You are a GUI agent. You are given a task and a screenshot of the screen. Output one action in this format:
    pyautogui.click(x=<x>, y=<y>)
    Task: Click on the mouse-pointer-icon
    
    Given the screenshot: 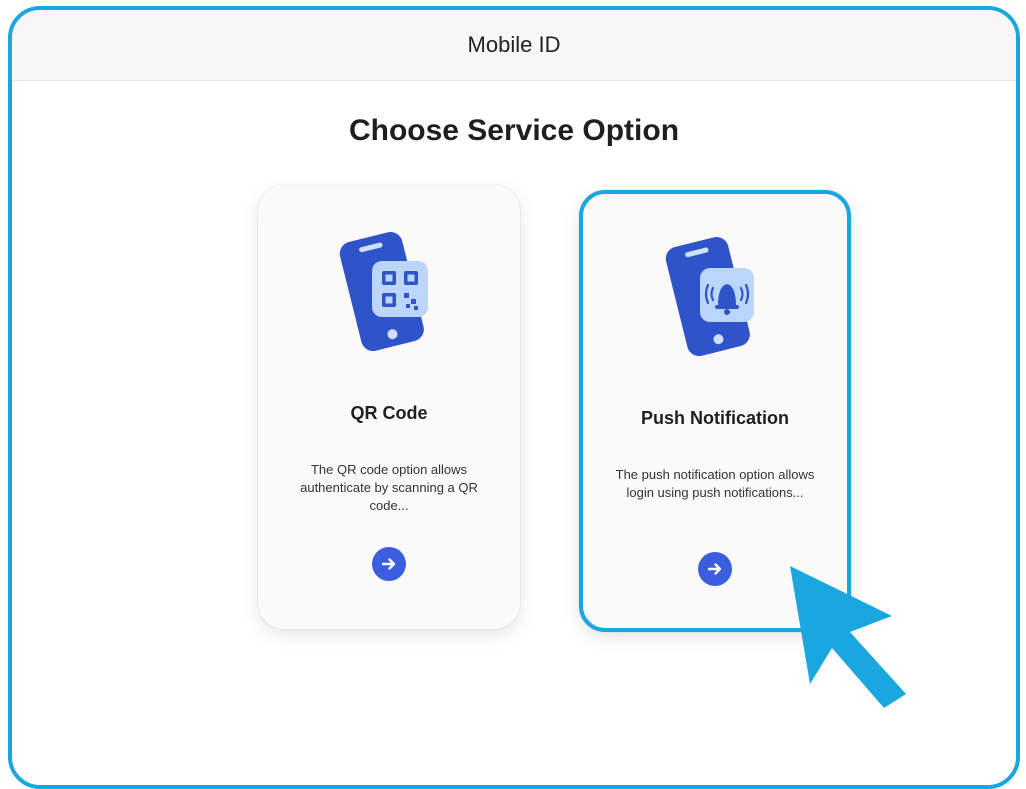 What is the action you would take?
    pyautogui.click(x=845, y=638)
    